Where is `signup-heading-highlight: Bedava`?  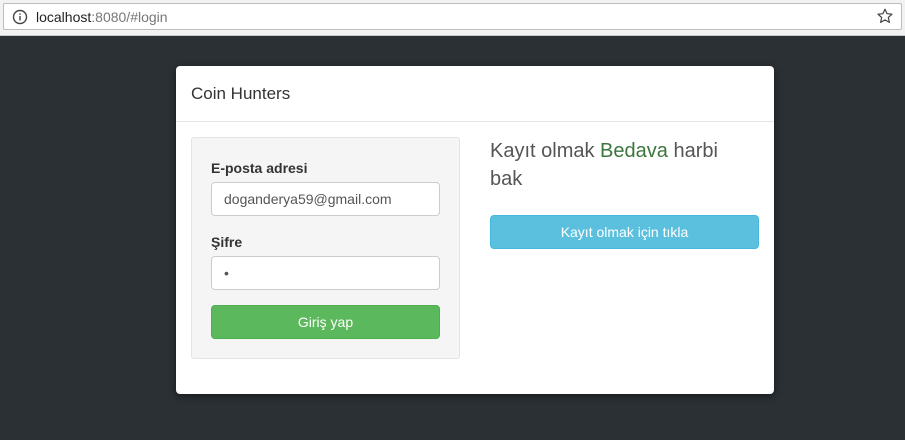
signup-heading-highlight: Bedava is located at coordinates (634, 151).